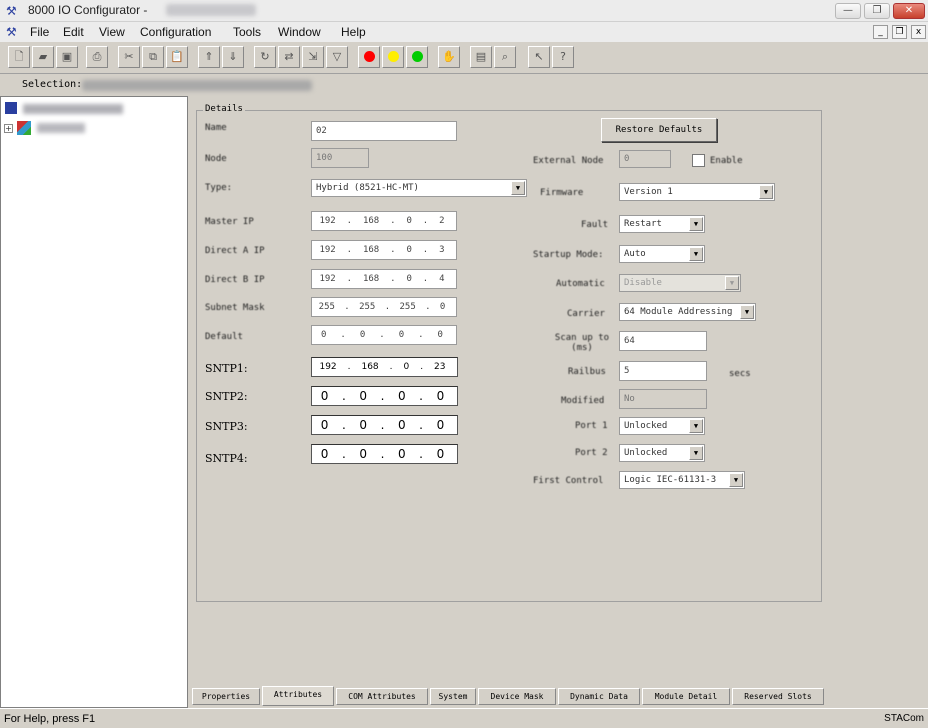  Describe the element at coordinates (599, 696) in the screenshot. I see `tab-dynamic-data: Dynamic Data` at that location.